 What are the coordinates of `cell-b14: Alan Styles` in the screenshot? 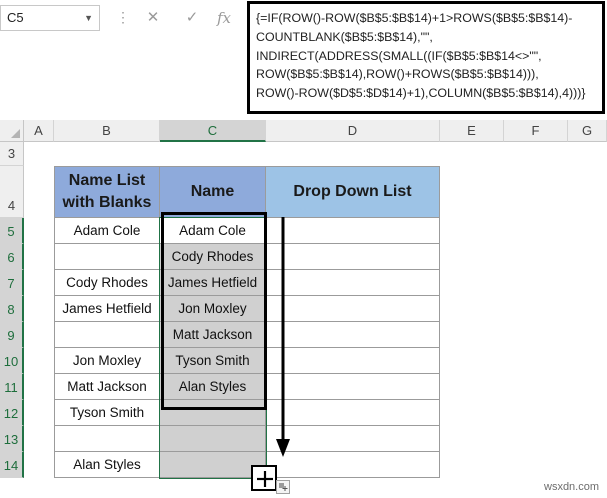 It's located at (107, 465).